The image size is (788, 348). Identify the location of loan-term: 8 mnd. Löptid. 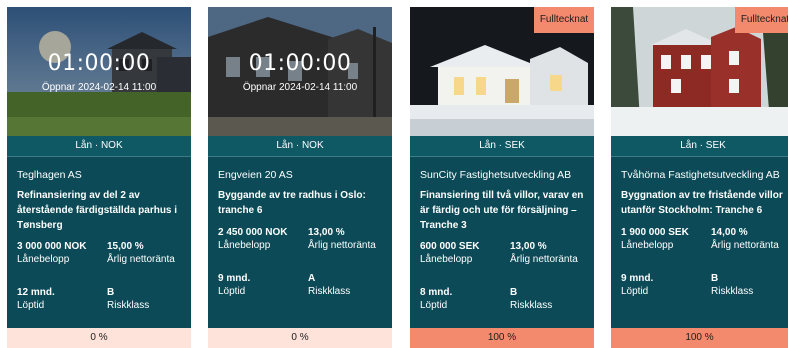
(436, 299).